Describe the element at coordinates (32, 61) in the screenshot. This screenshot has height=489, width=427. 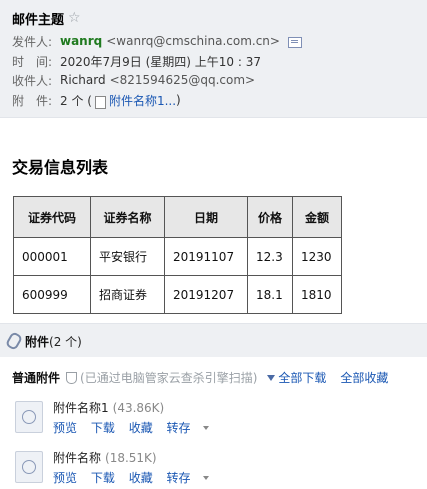
I see `time-label: 时 间:` at that location.